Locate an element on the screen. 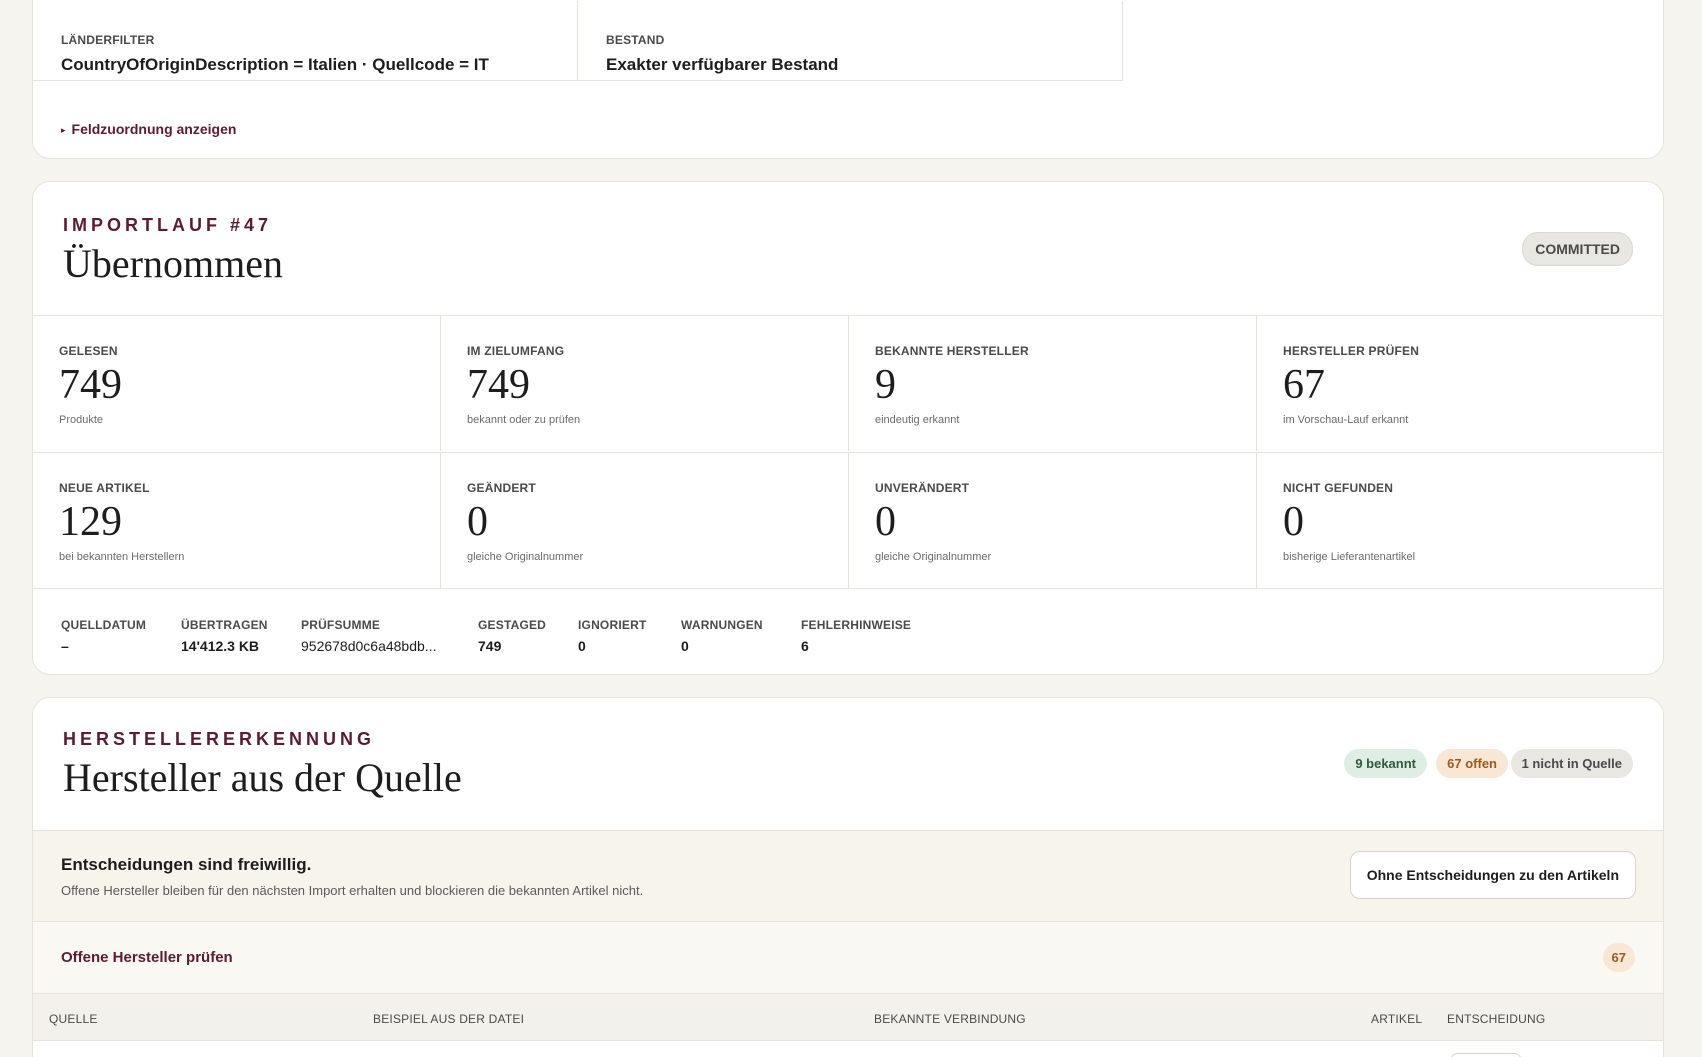 The height and width of the screenshot is (1057, 1702). metric-label: BEKANNTE HERSTELLER is located at coordinates (952, 351).